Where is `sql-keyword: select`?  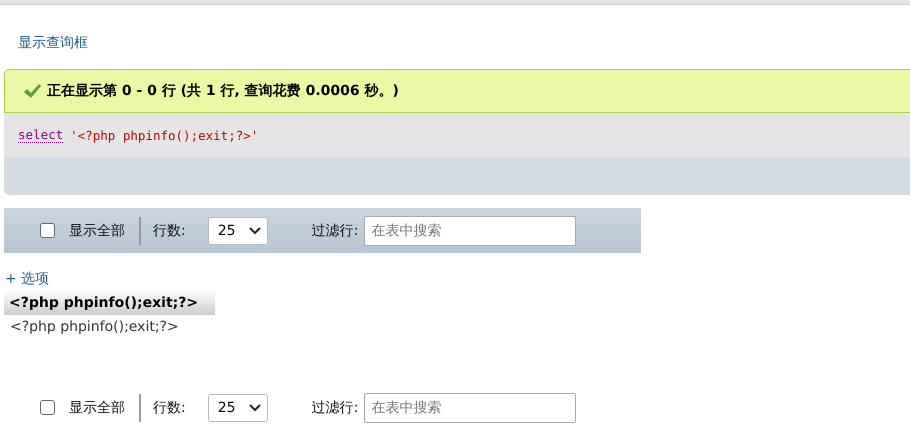
sql-keyword: select is located at coordinates (41, 135).